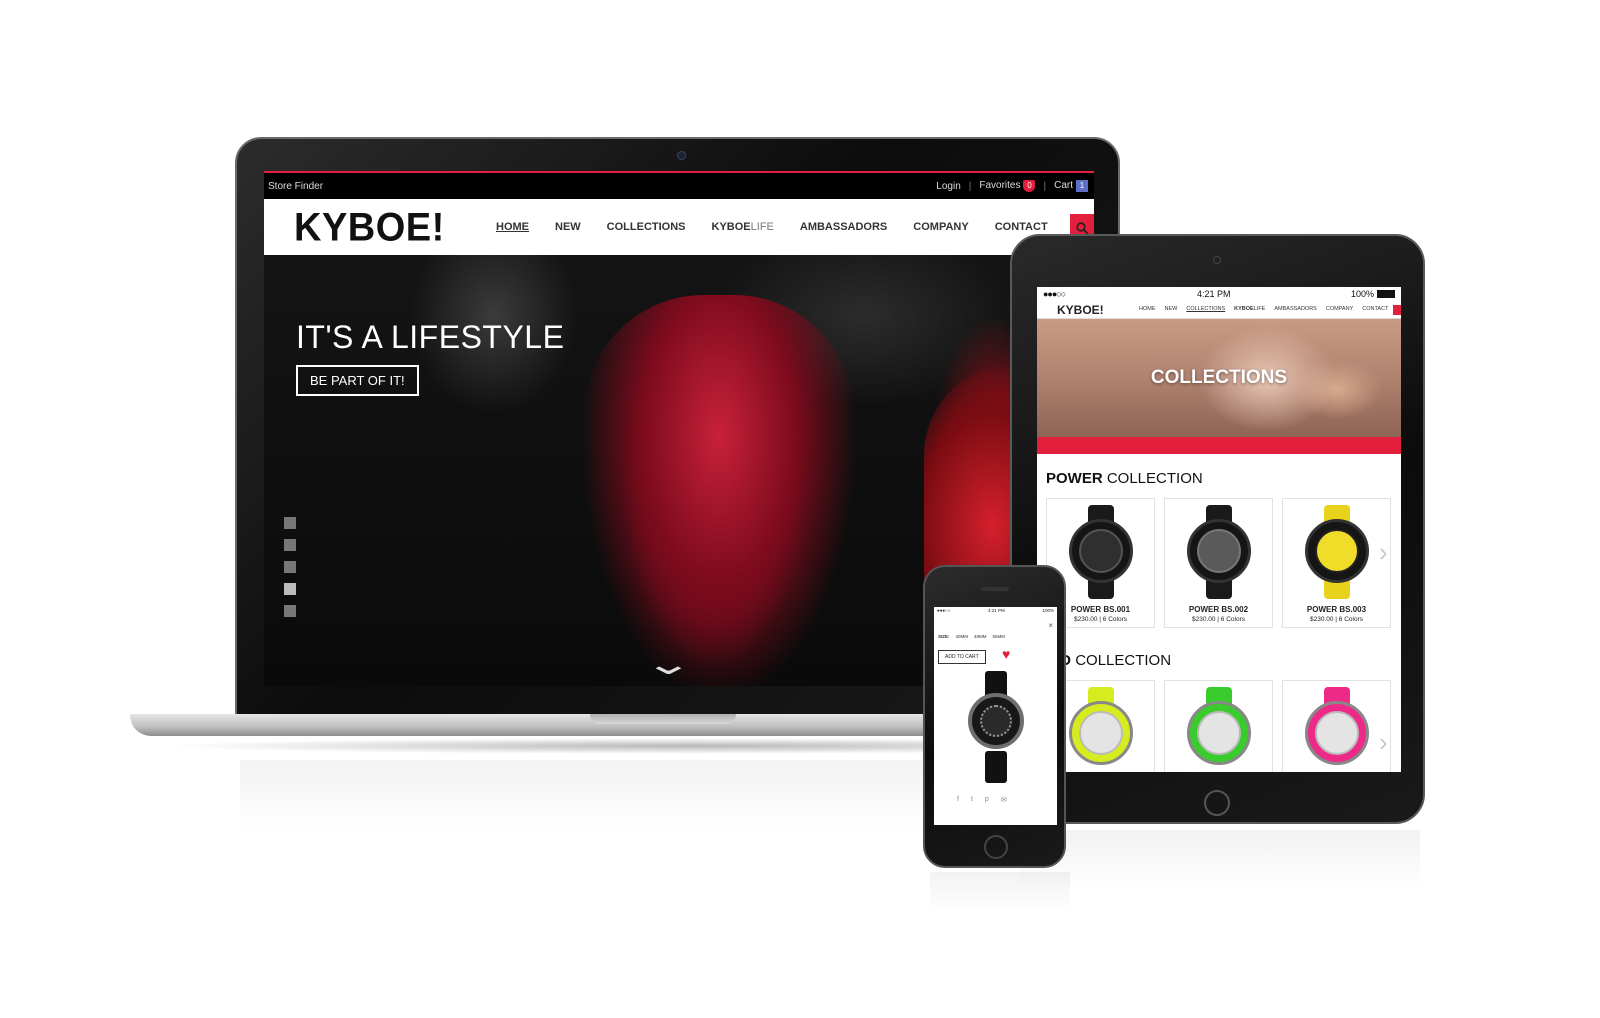 This screenshot has height=1018, width=1600. Describe the element at coordinates (430, 337) in the screenshot. I see `hero-title: IT'S A LIFESTYLE` at that location.